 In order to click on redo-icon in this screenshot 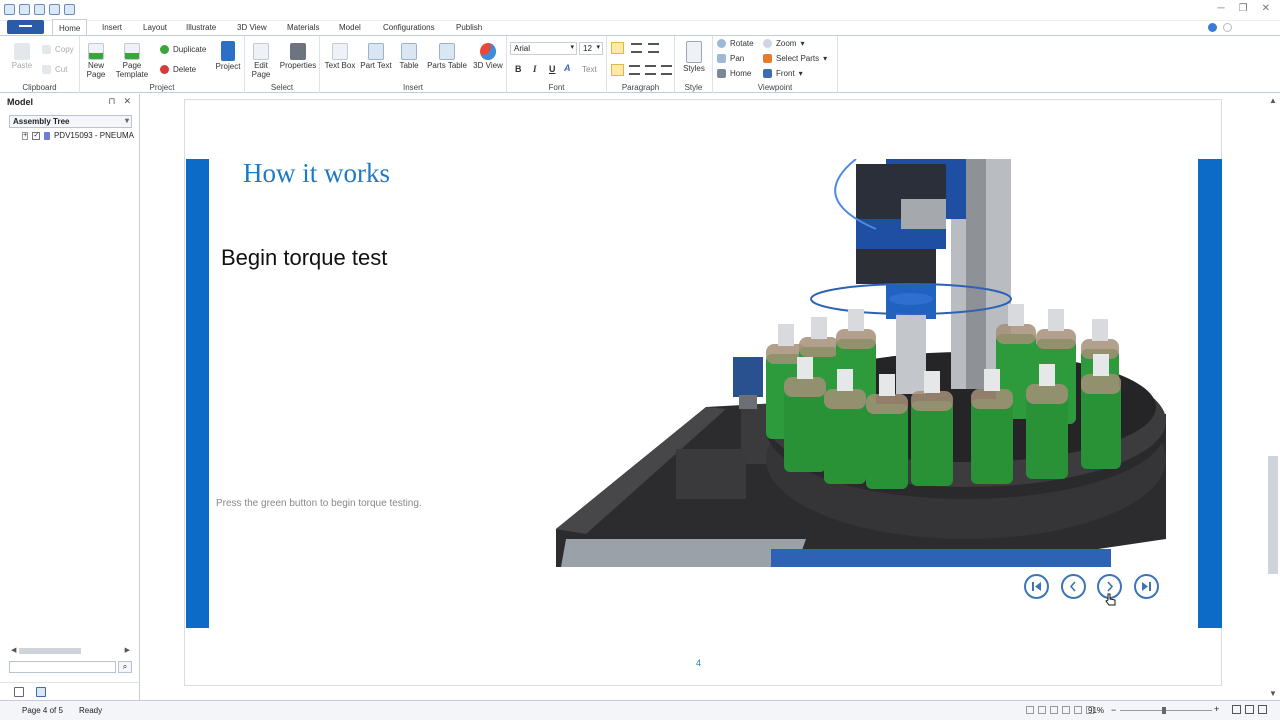, I will do `click(54, 9)`.